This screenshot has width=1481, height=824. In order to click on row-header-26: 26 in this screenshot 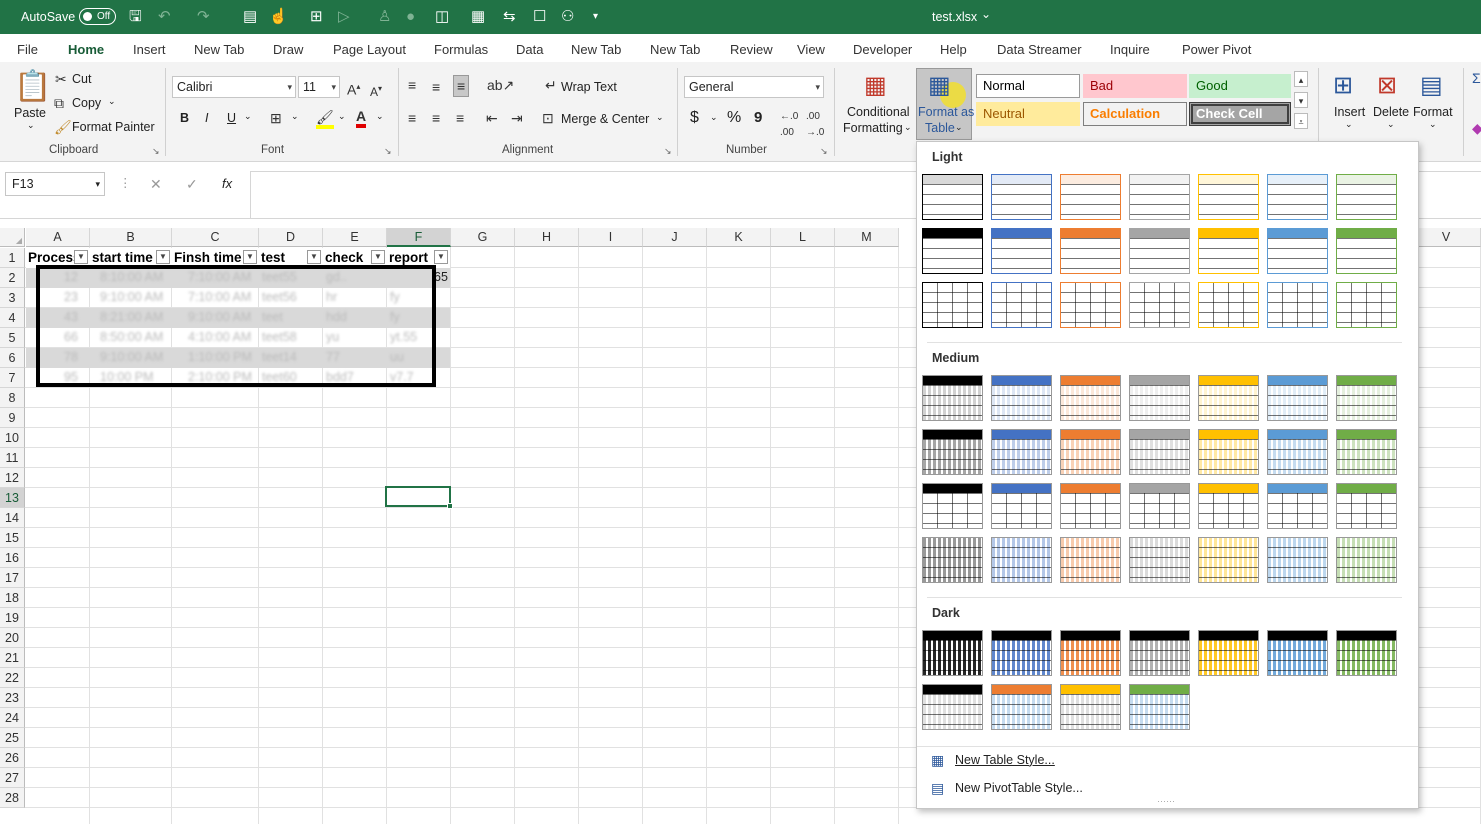, I will do `click(12, 758)`.